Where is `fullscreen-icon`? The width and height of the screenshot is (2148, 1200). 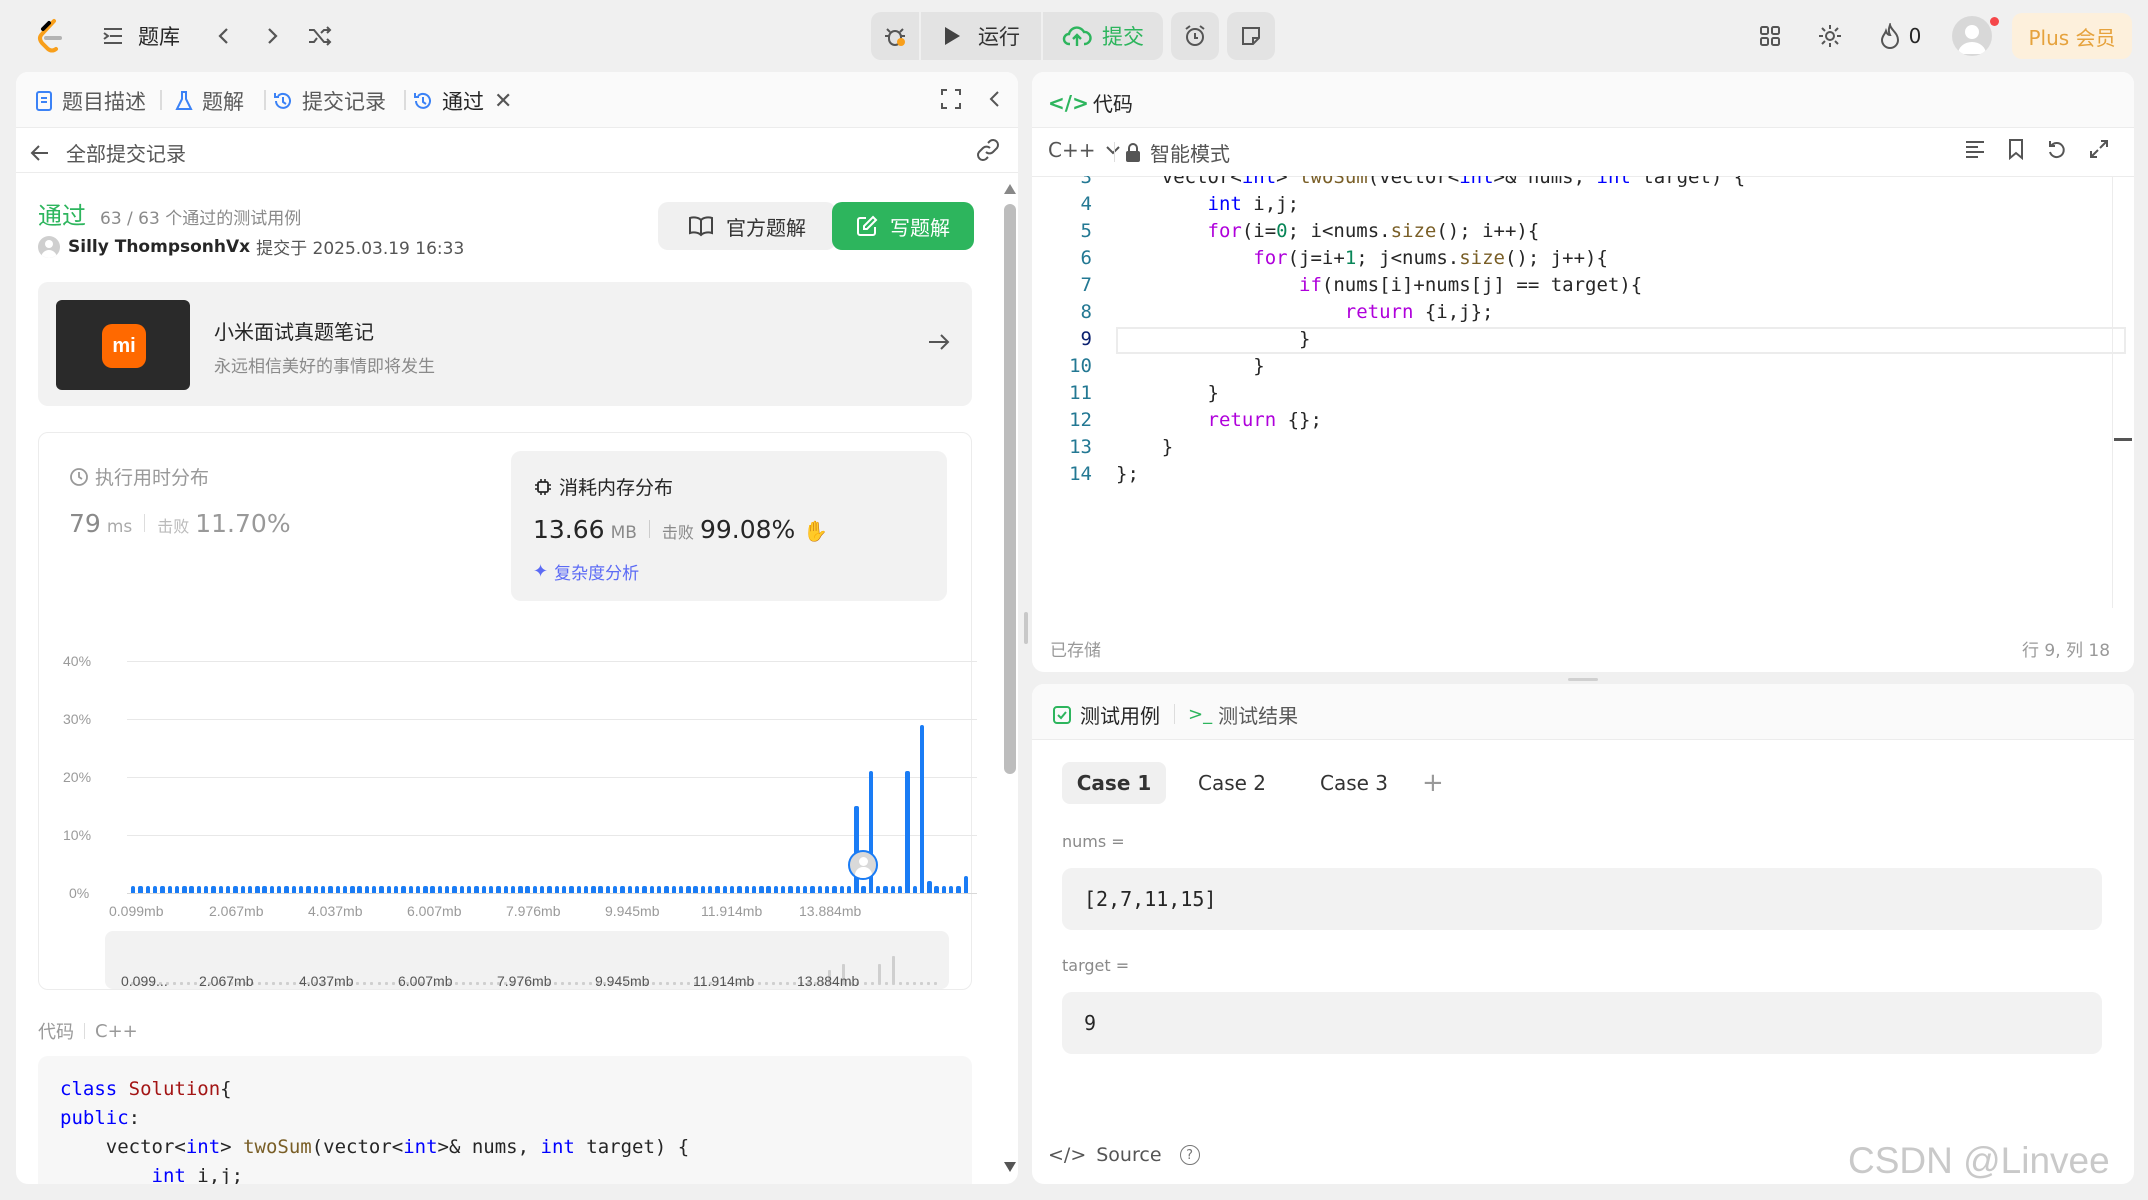 fullscreen-icon is located at coordinates (2099, 149).